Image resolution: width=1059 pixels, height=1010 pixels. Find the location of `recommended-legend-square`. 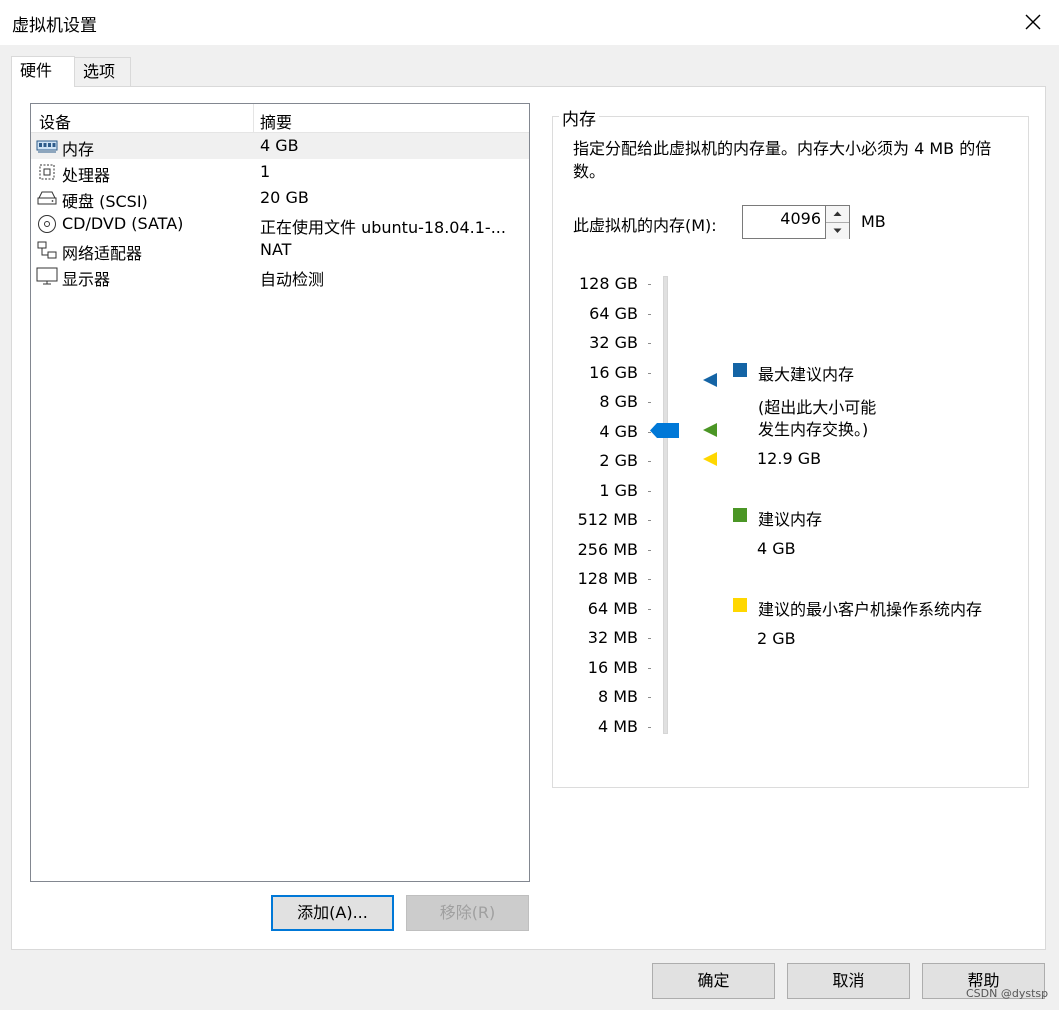

recommended-legend-square is located at coordinates (740, 515).